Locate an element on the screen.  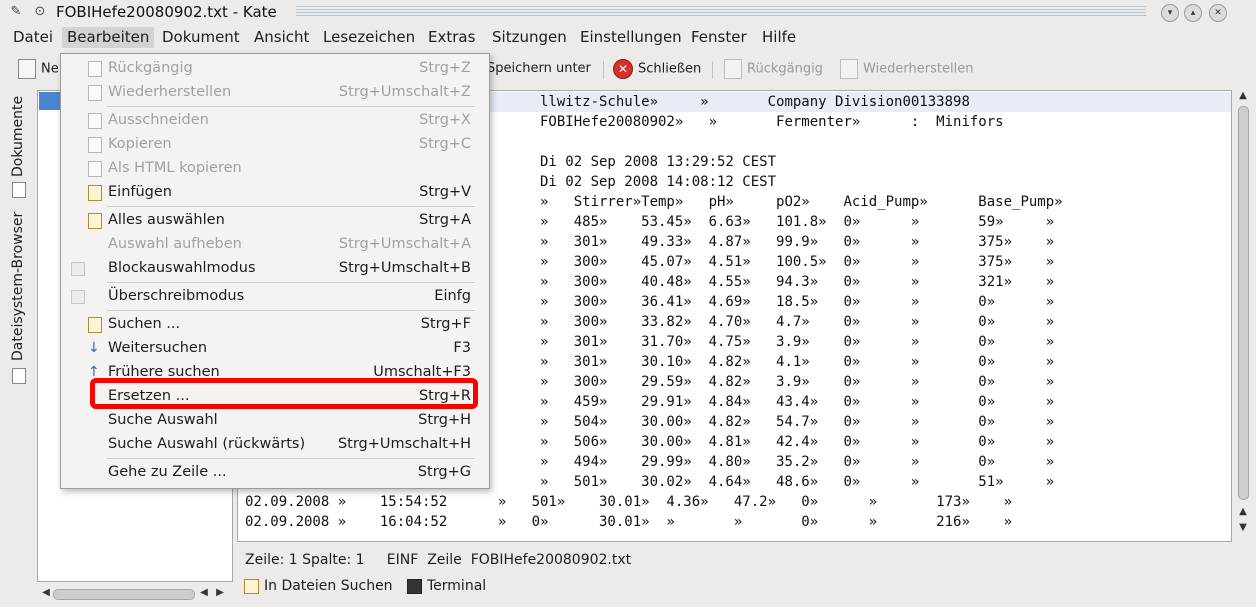
title-bar: ✎ ⊙ FOBIHefe20080902.txt - Kate ▾ ▴ ✕ is located at coordinates (628, 12).